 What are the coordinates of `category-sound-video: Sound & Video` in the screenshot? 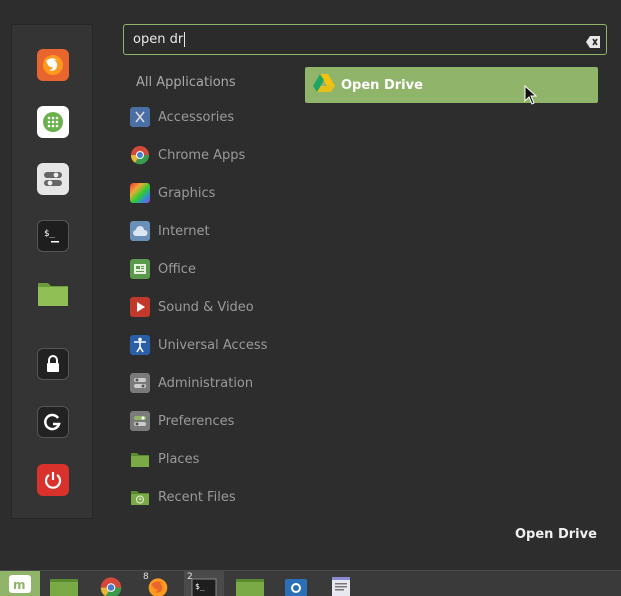 It's located at (192, 307).